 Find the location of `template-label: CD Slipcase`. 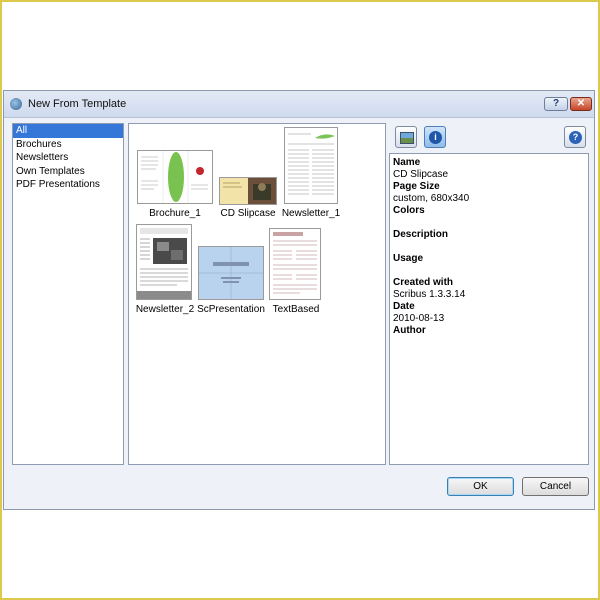

template-label: CD Slipcase is located at coordinates (248, 213).